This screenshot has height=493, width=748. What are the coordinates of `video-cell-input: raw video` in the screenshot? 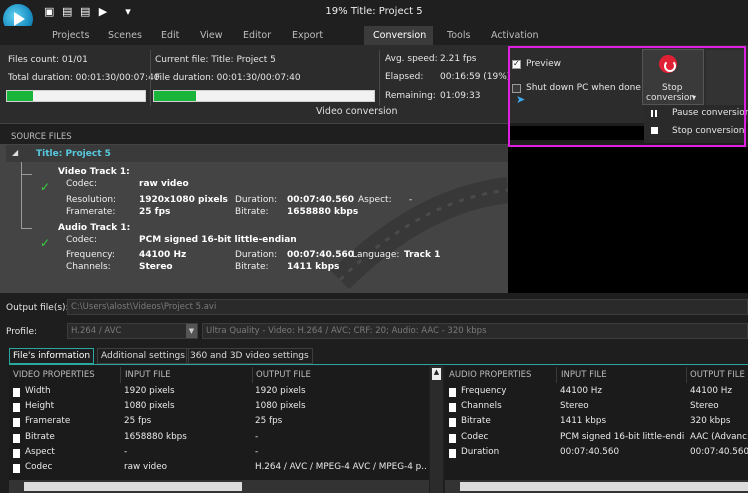 It's located at (146, 467).